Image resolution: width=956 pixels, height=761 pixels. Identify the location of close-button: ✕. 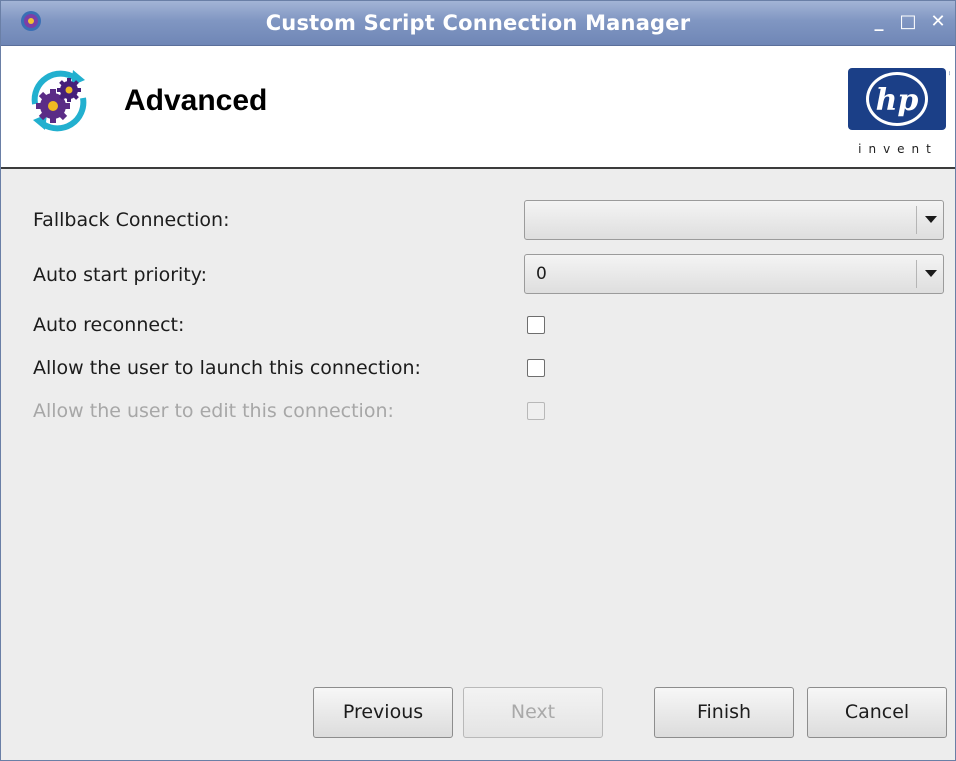
(938, 22).